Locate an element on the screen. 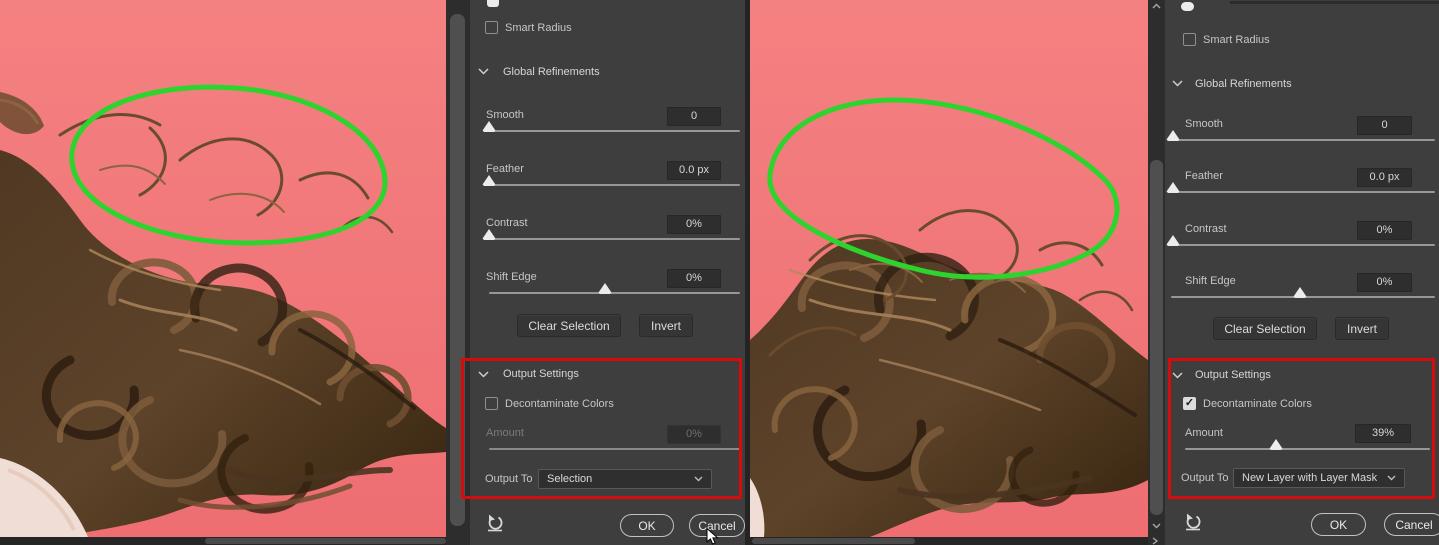 The height and width of the screenshot is (545, 1439). cancel-button: Cancel is located at coordinates (1411, 524).